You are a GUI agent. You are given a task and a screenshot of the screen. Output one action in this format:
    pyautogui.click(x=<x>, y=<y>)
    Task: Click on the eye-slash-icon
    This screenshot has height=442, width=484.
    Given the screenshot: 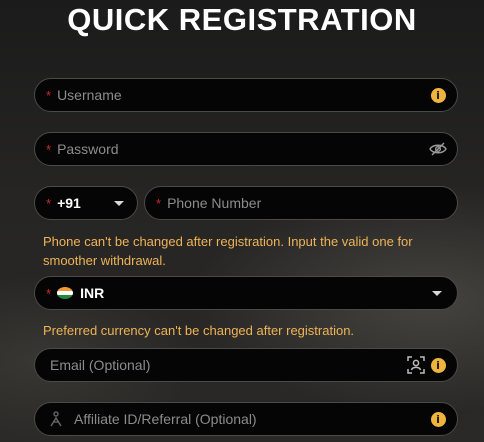 What is the action you would take?
    pyautogui.click(x=438, y=149)
    